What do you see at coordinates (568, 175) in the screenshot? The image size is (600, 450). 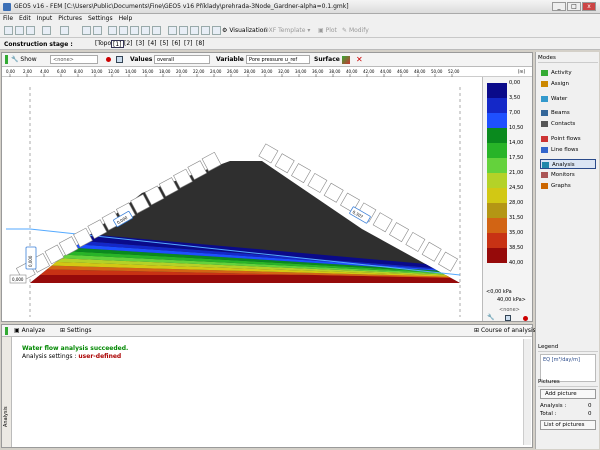 I see `mode-monitors: Monitors` at bounding box center [568, 175].